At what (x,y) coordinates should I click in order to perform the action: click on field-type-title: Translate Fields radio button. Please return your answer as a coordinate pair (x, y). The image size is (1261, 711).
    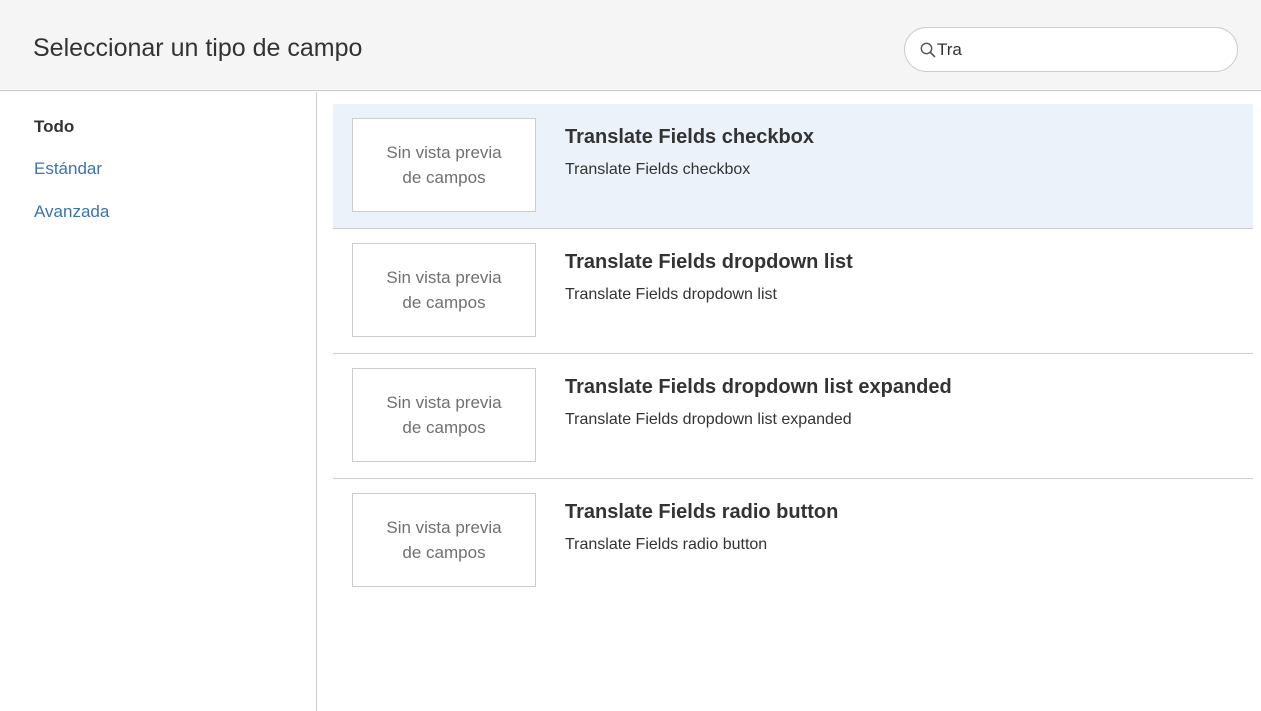
    Looking at the image, I should click on (702, 512).